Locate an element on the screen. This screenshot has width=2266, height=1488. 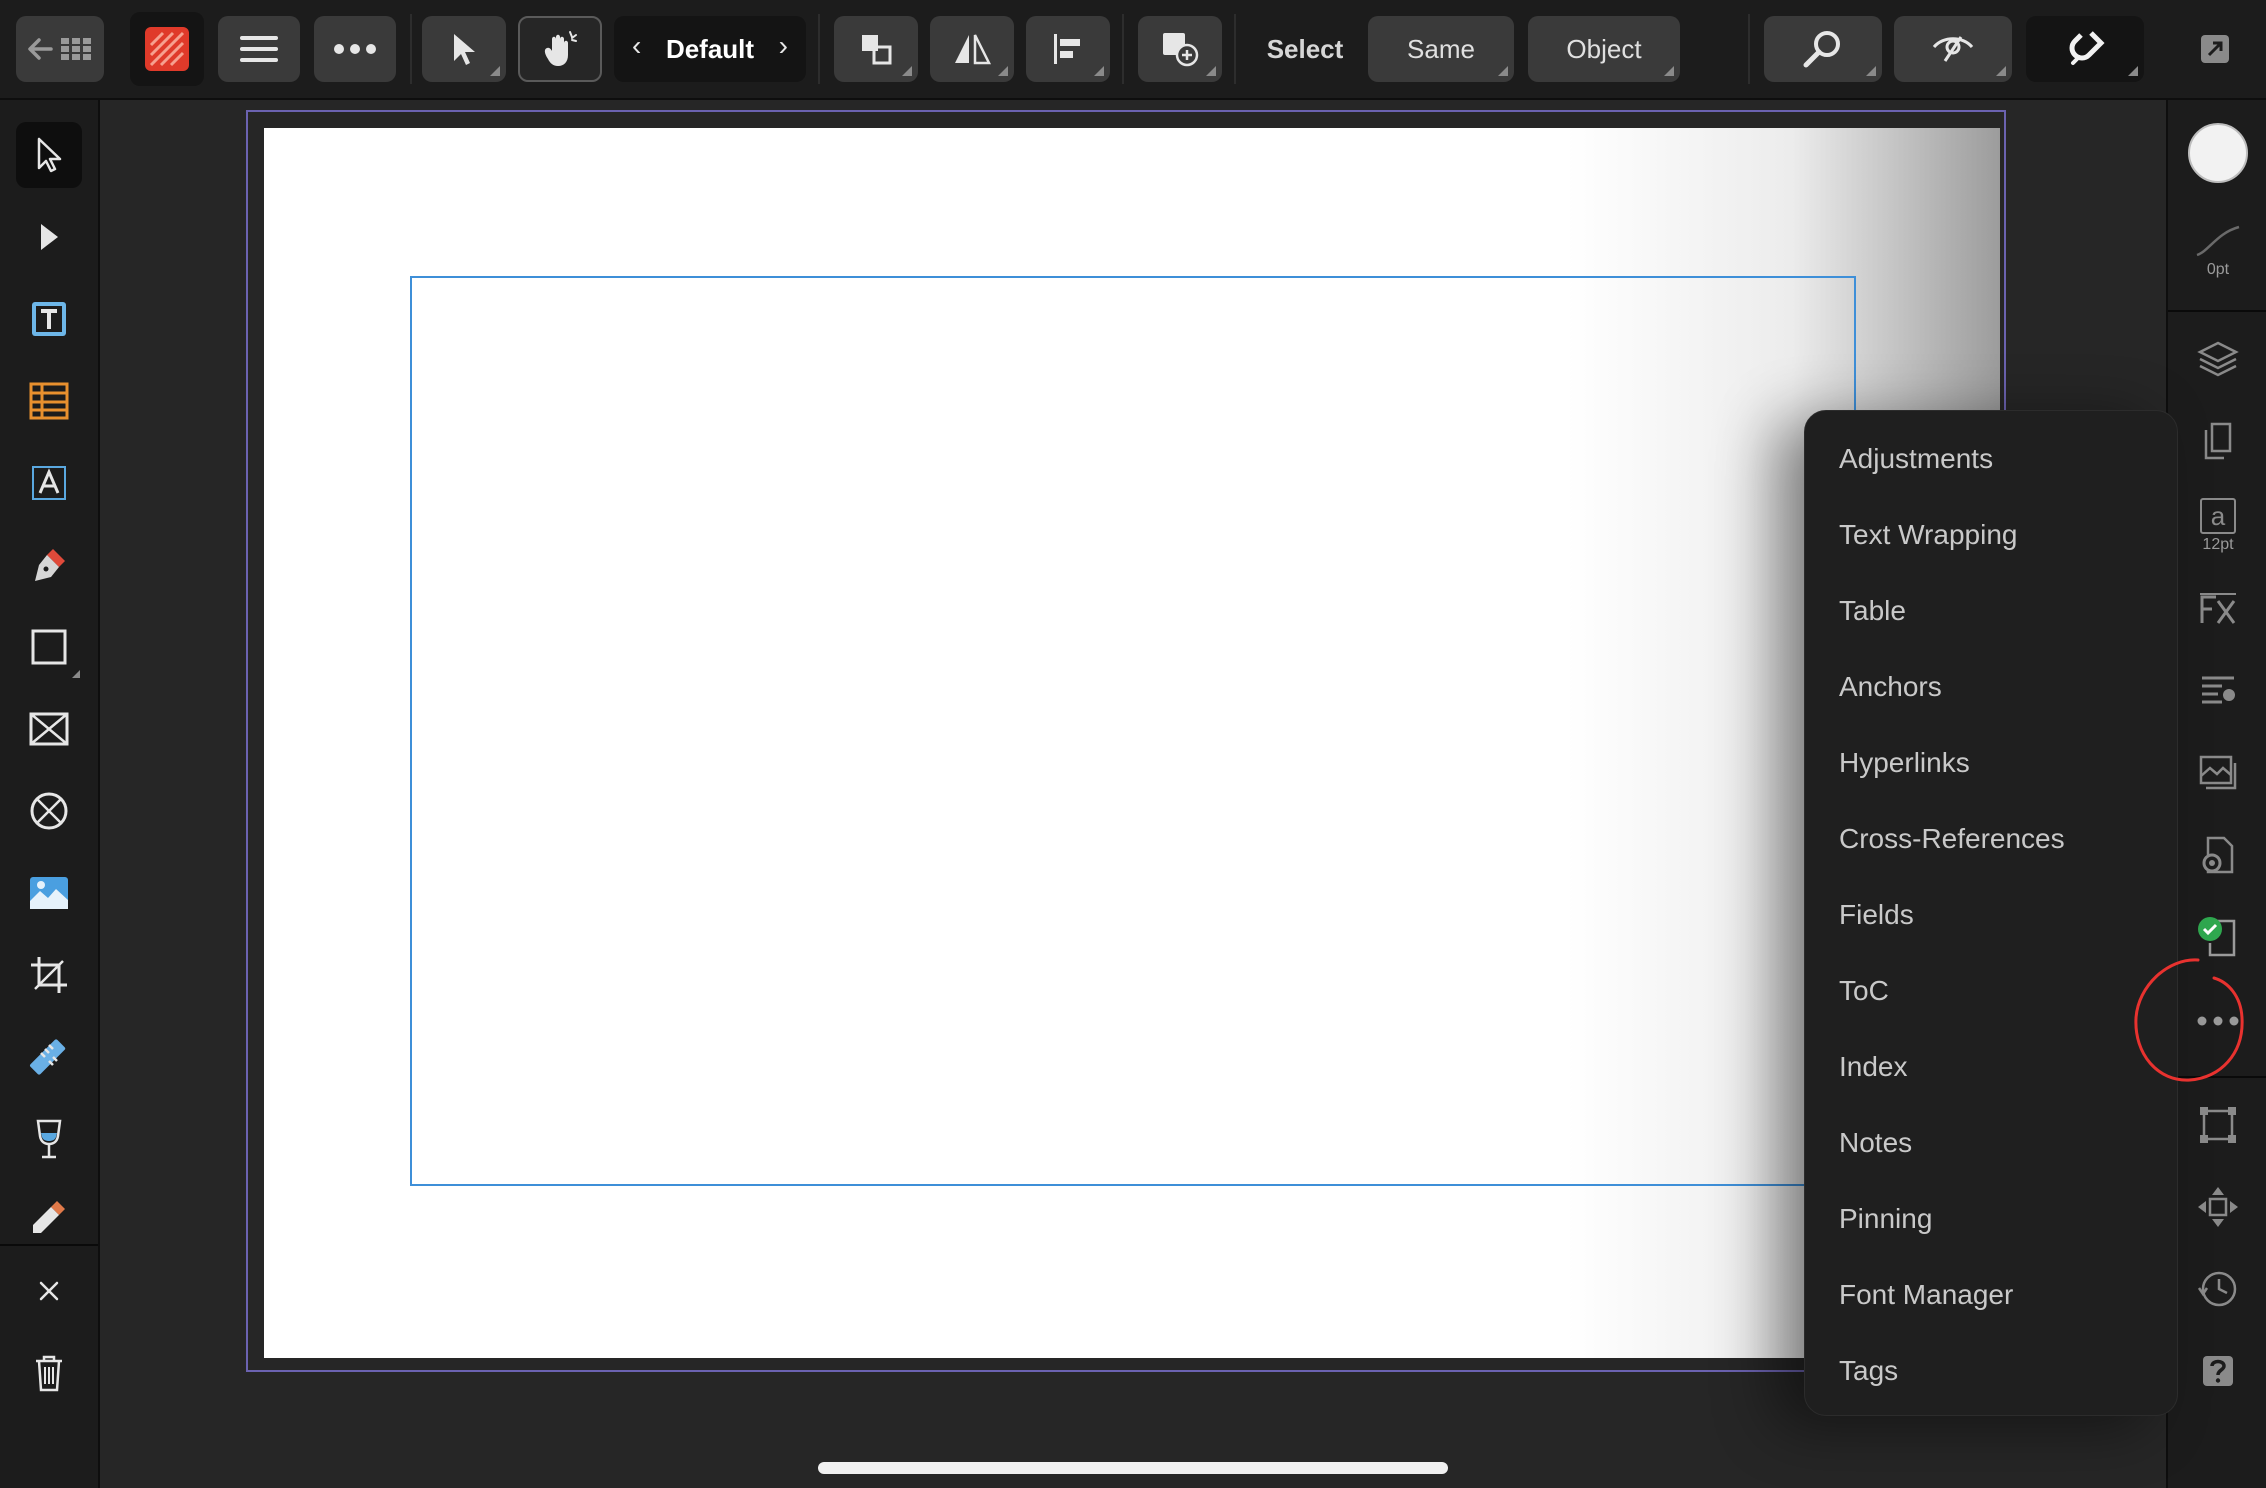
fullscreen-button is located at coordinates (2215, 49).